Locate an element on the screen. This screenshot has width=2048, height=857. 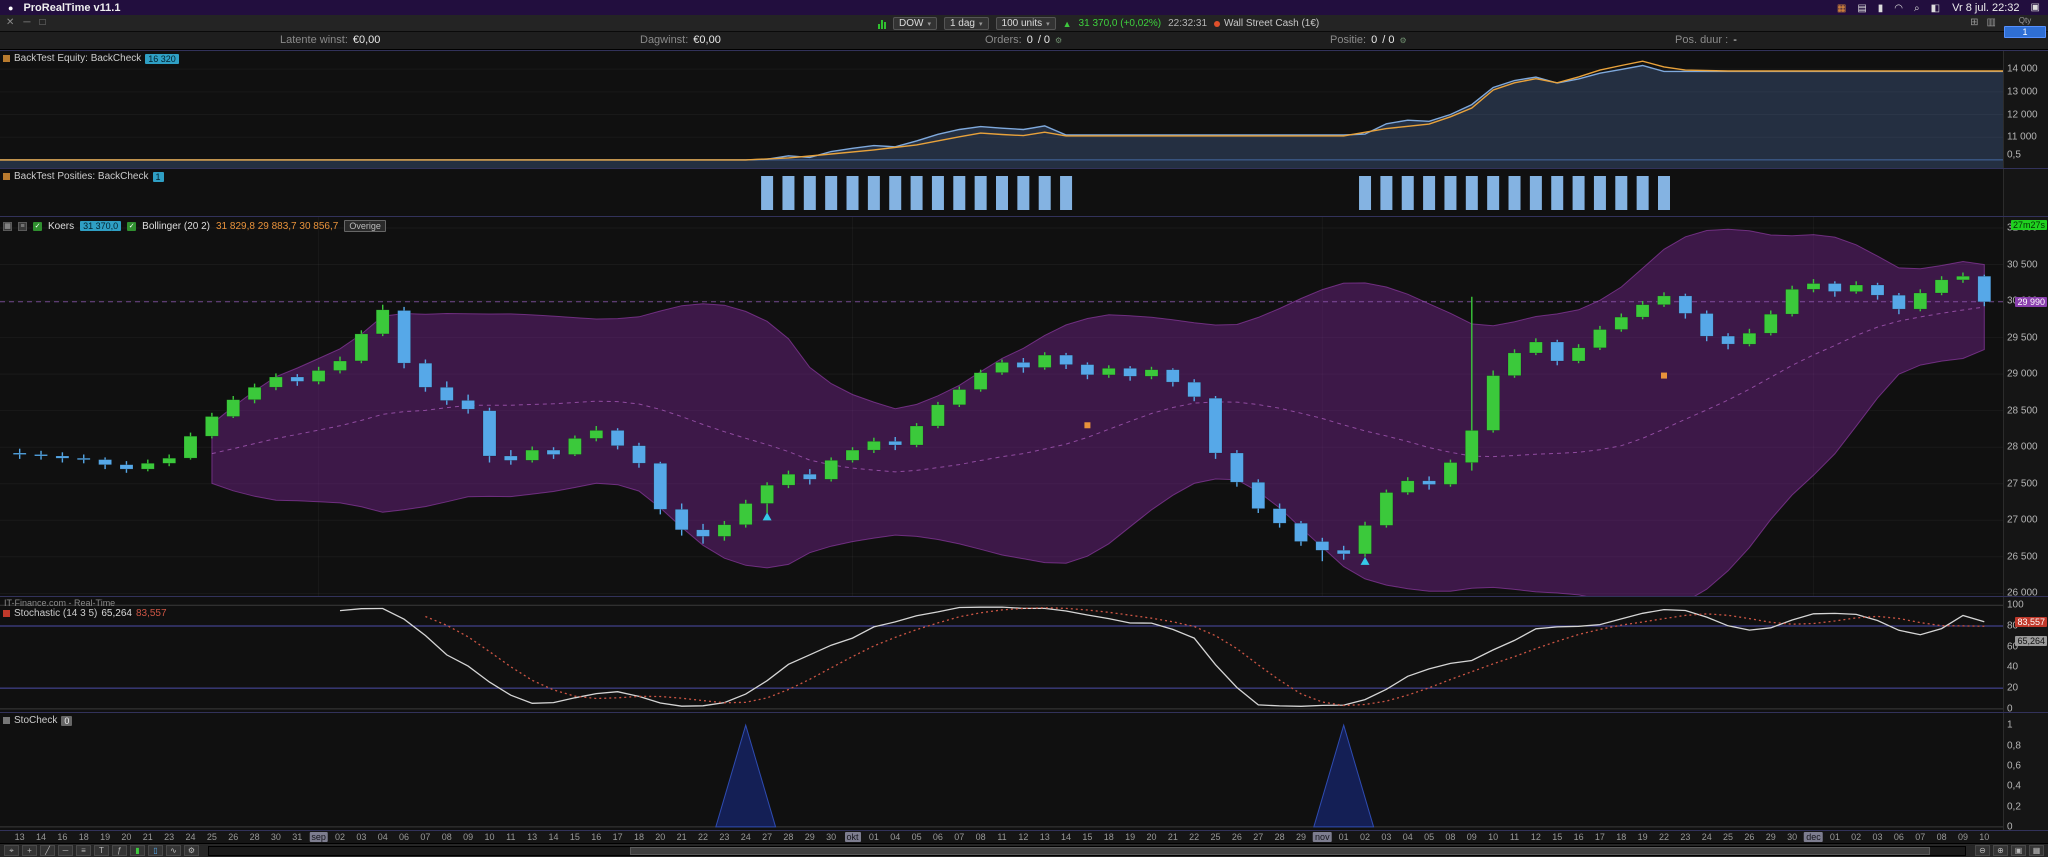
app-icon: ▦ is located at coordinates (1841, 8).